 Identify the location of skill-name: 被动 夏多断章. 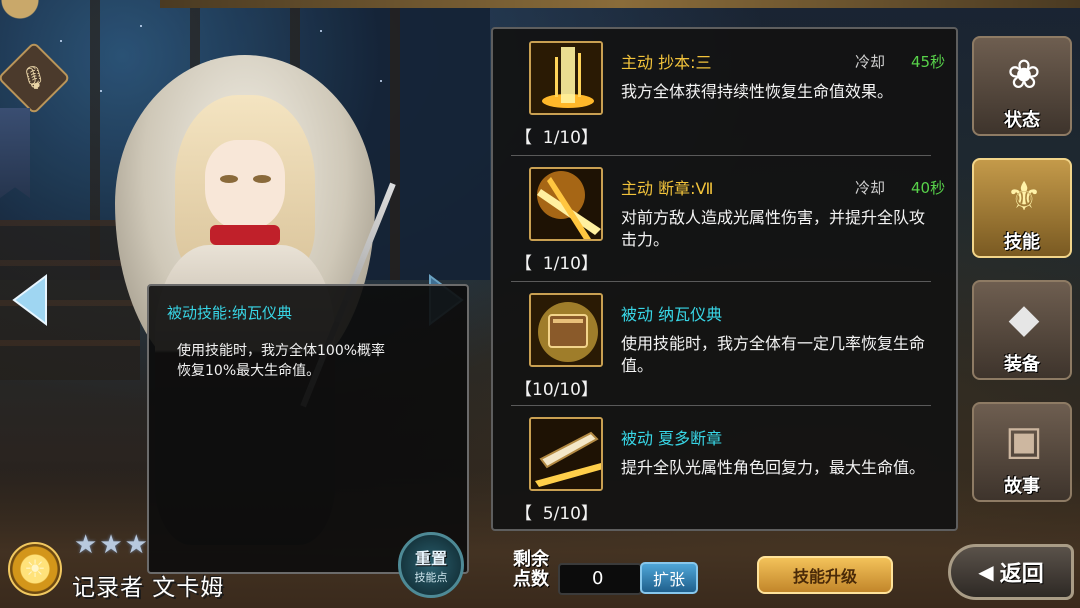
(672, 438).